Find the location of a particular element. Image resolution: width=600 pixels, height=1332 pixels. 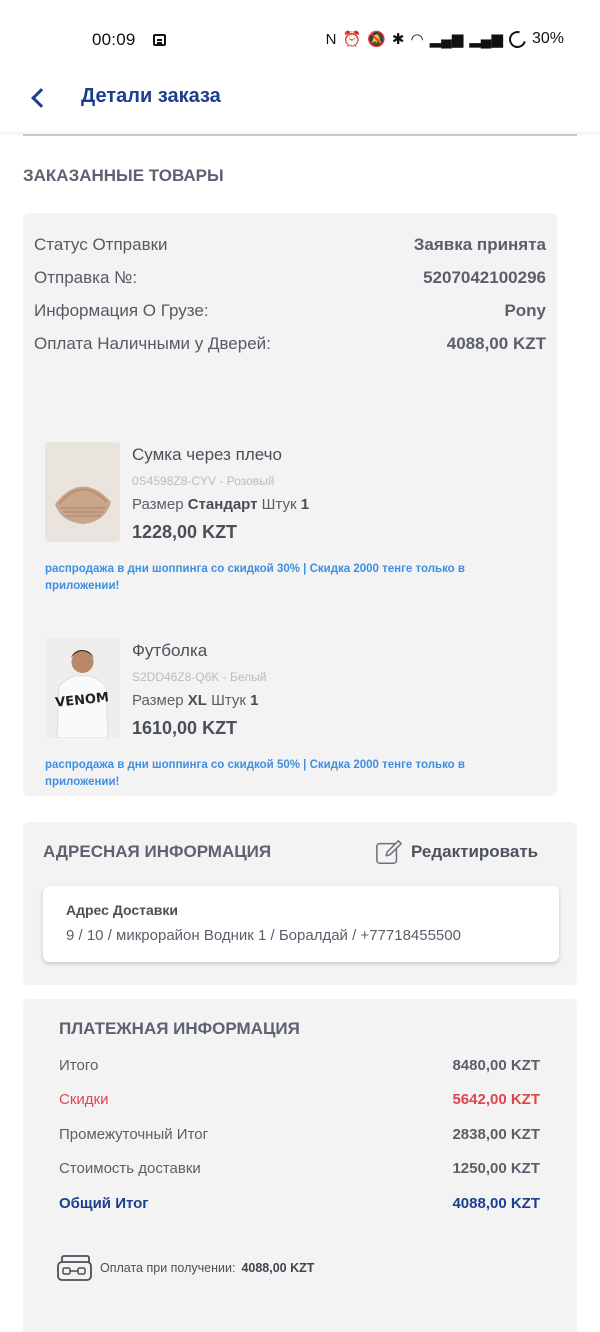

mute-icon: 🔕 is located at coordinates (376, 39).